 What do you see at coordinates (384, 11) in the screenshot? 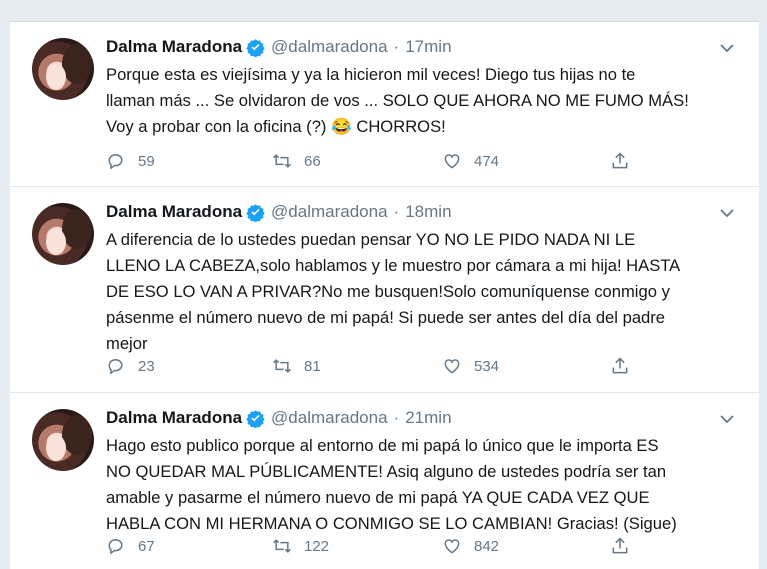
I see `timeline-top-edge` at bounding box center [384, 11].